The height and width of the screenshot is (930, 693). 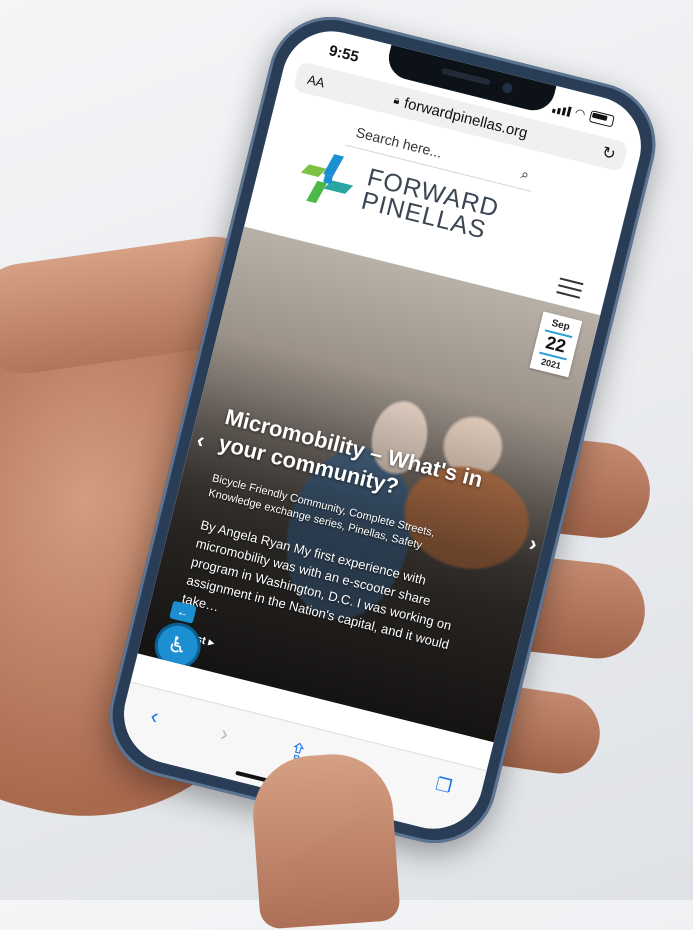 I want to click on hamburger-menu-icon, so click(x=570, y=288).